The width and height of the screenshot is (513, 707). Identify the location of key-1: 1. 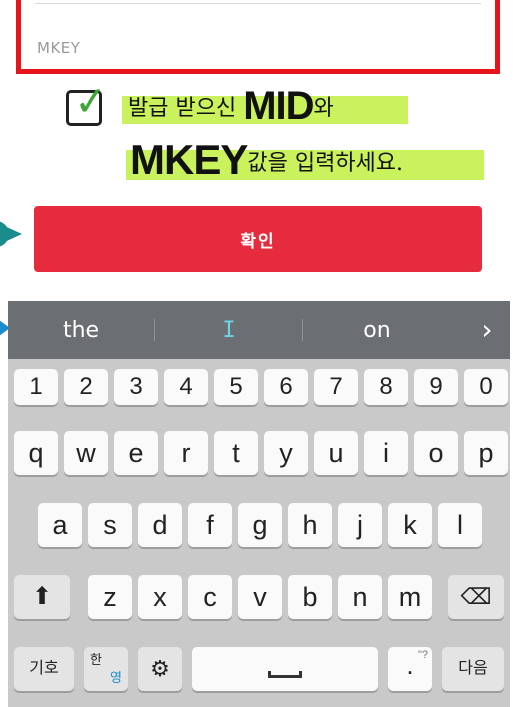
(36, 387).